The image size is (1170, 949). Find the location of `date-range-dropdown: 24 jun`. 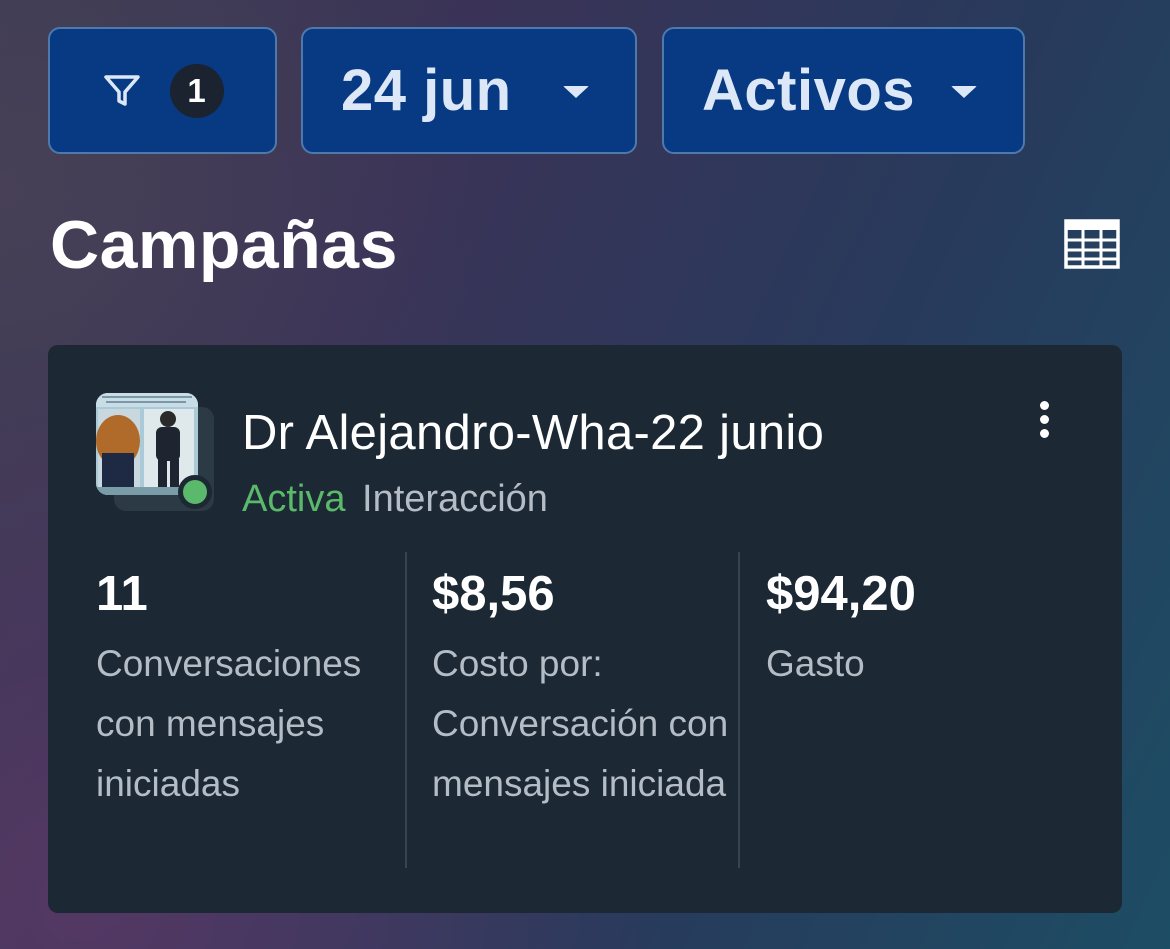

date-range-dropdown: 24 jun is located at coordinates (469, 90).